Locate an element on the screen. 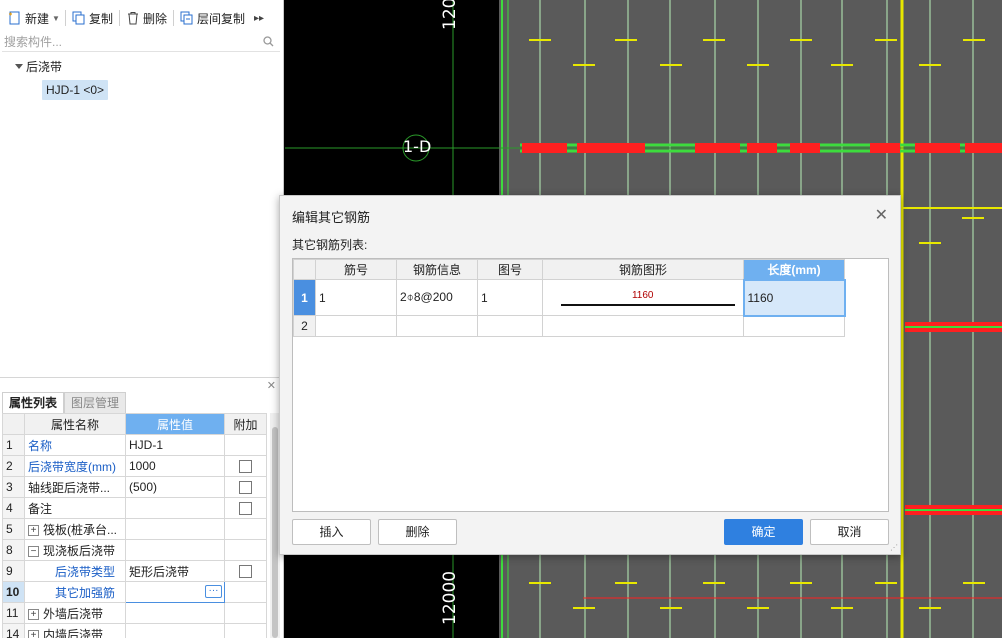  table-row: 8 − 现浇板后浇带 is located at coordinates (134, 550).